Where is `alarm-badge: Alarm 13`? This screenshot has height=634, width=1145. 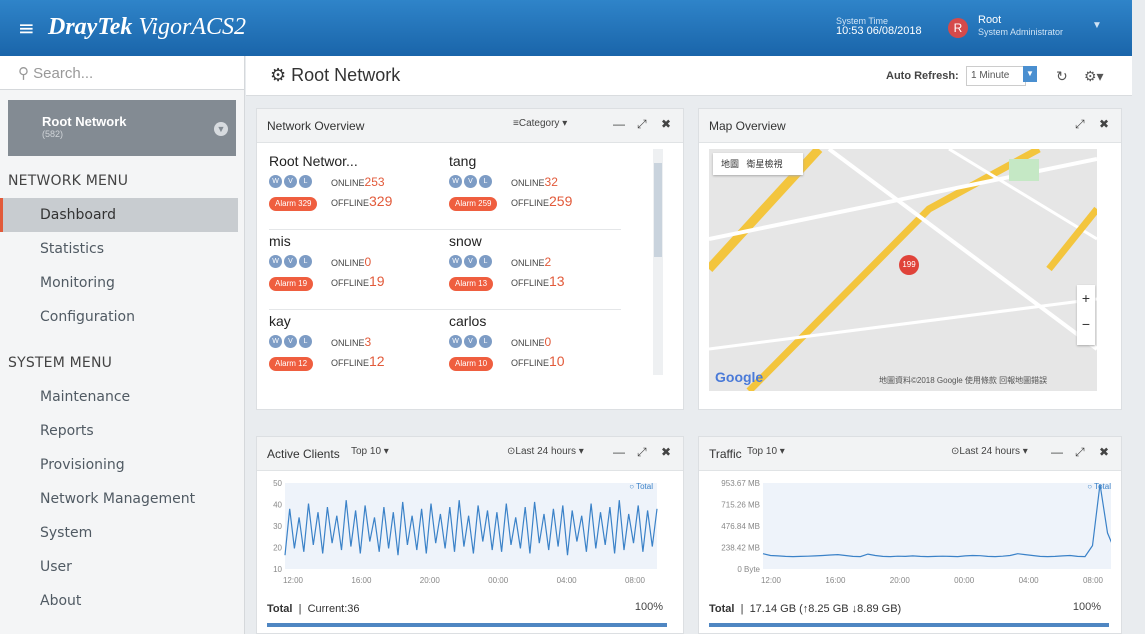 alarm-badge: Alarm 13 is located at coordinates (471, 284).